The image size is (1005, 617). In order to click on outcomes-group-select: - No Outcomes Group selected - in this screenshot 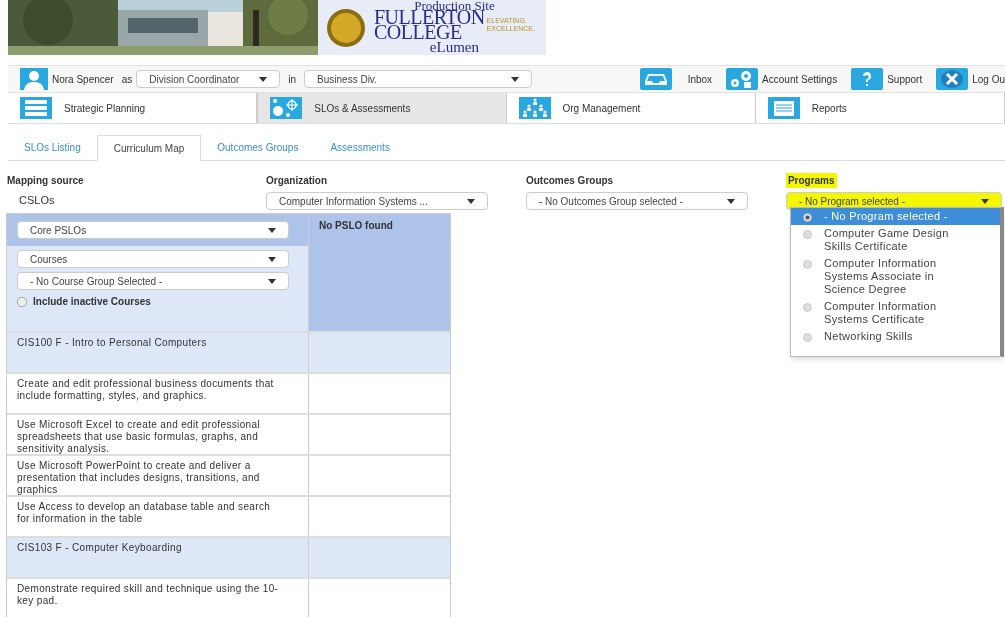, I will do `click(636, 201)`.